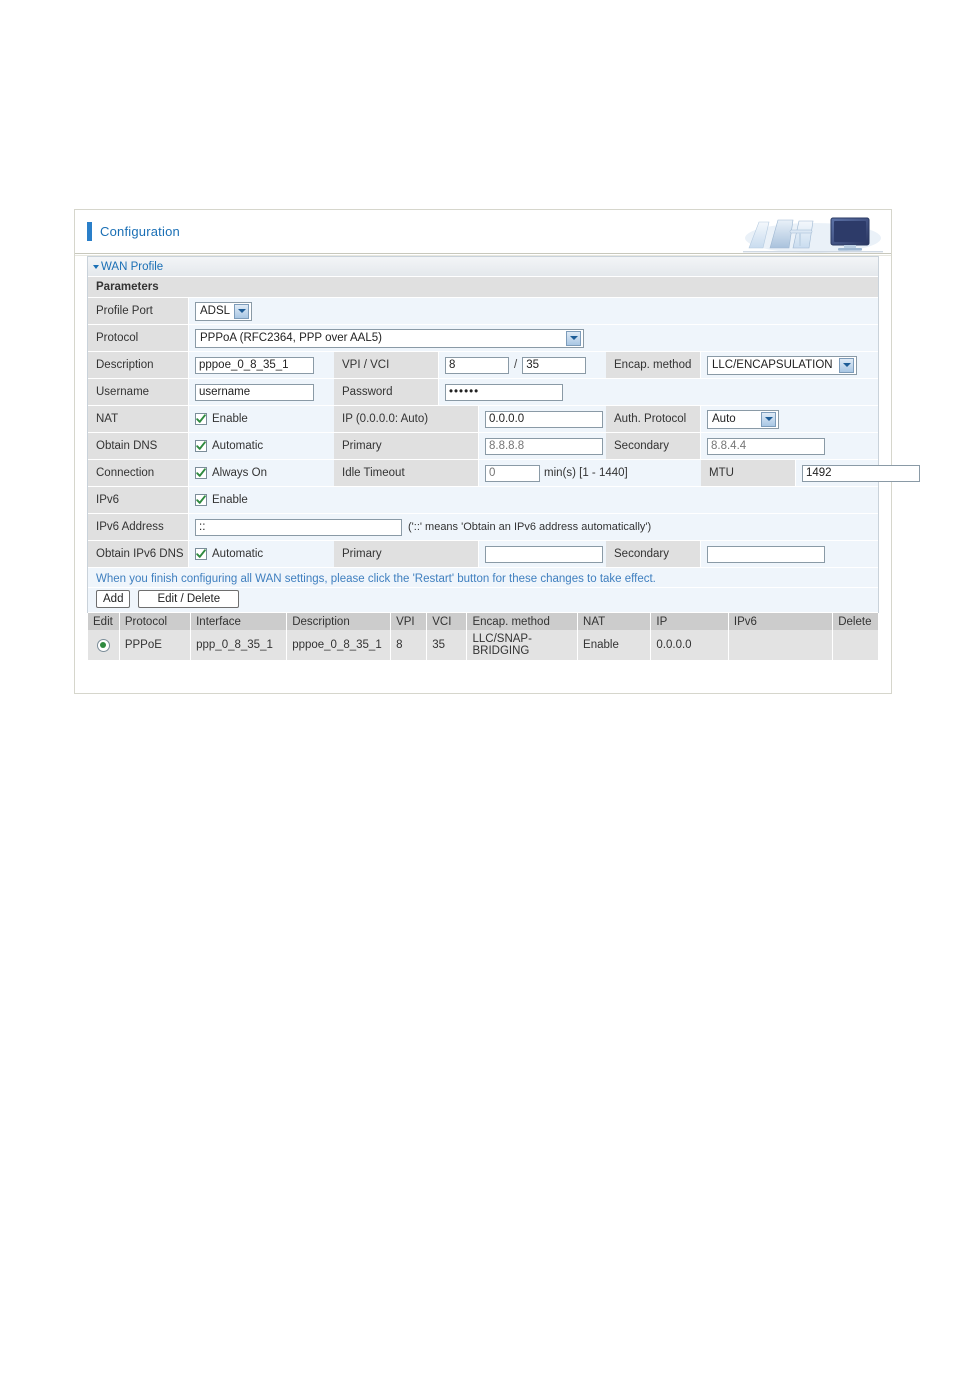  I want to click on section-title: WAN Profile, so click(132, 266).